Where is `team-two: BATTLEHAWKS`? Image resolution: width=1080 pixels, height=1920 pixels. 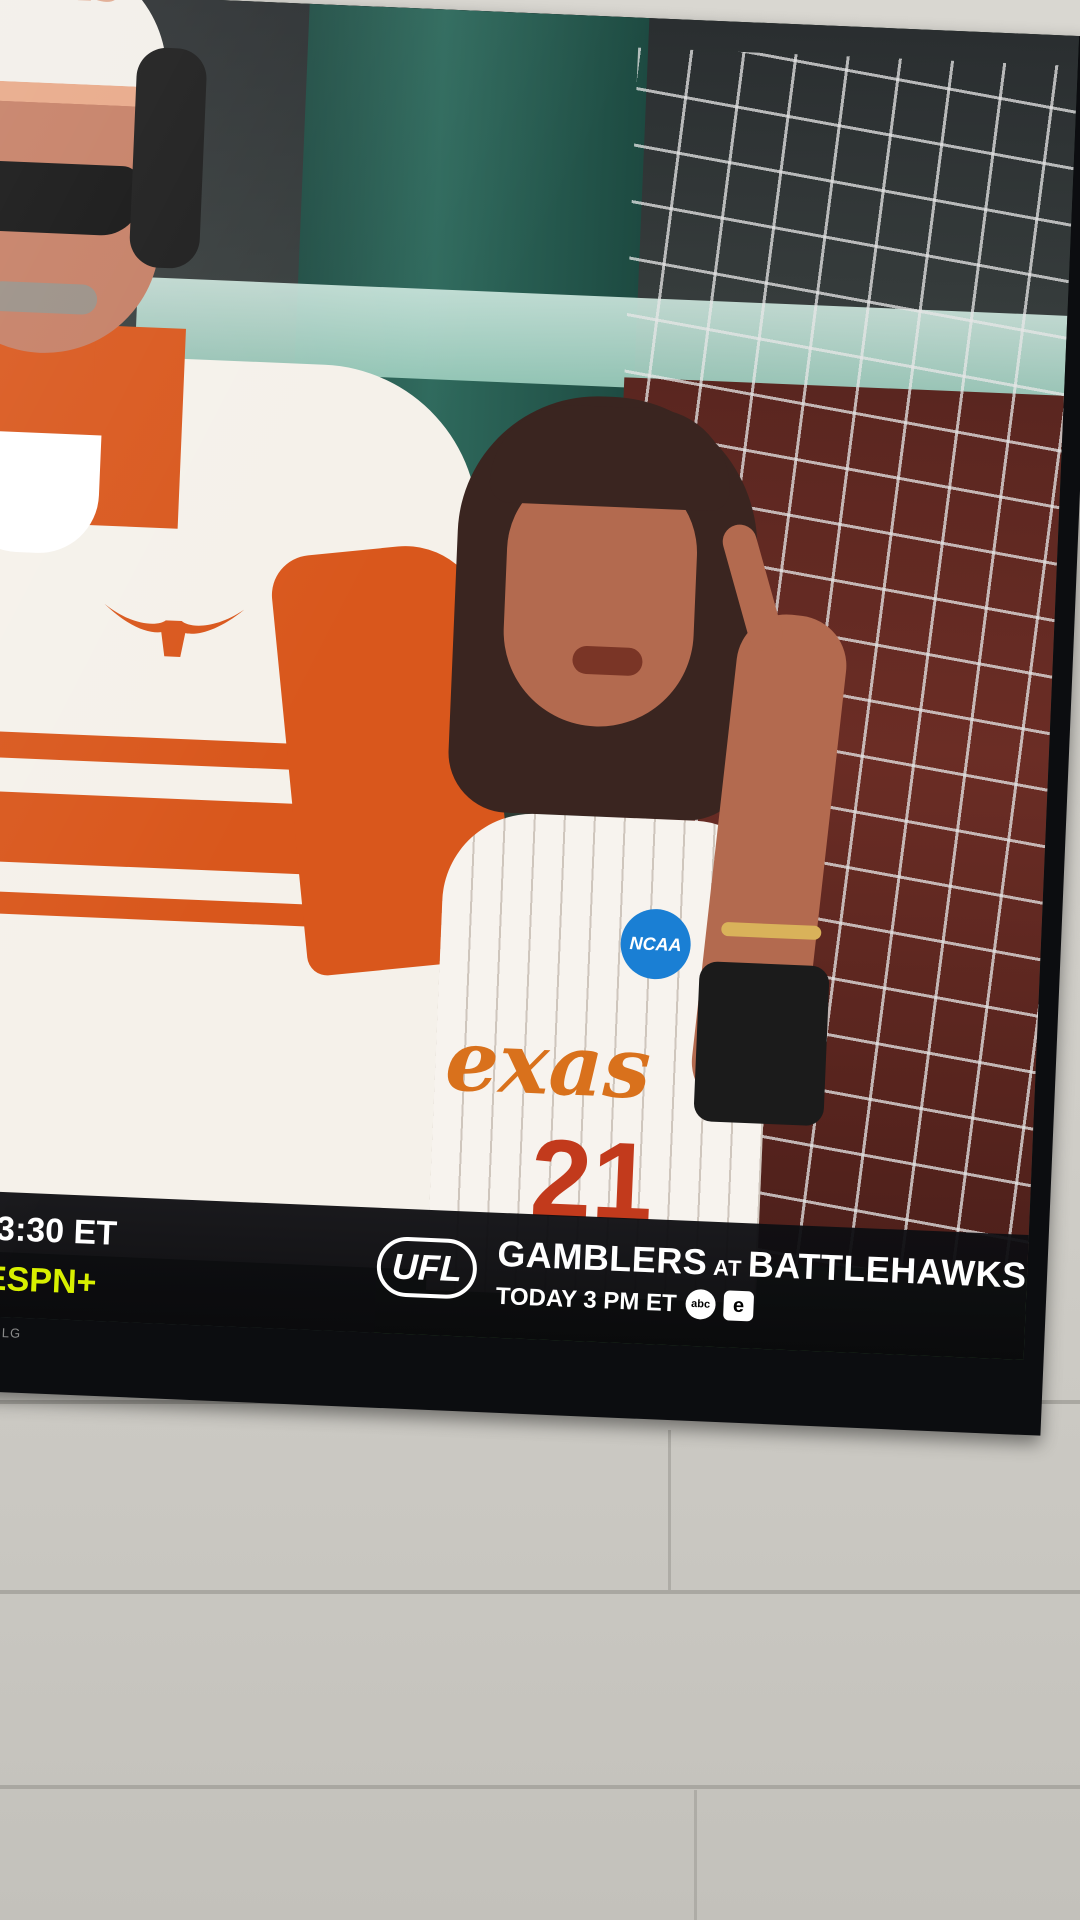 team-two: BATTLEHAWKS is located at coordinates (887, 1269).